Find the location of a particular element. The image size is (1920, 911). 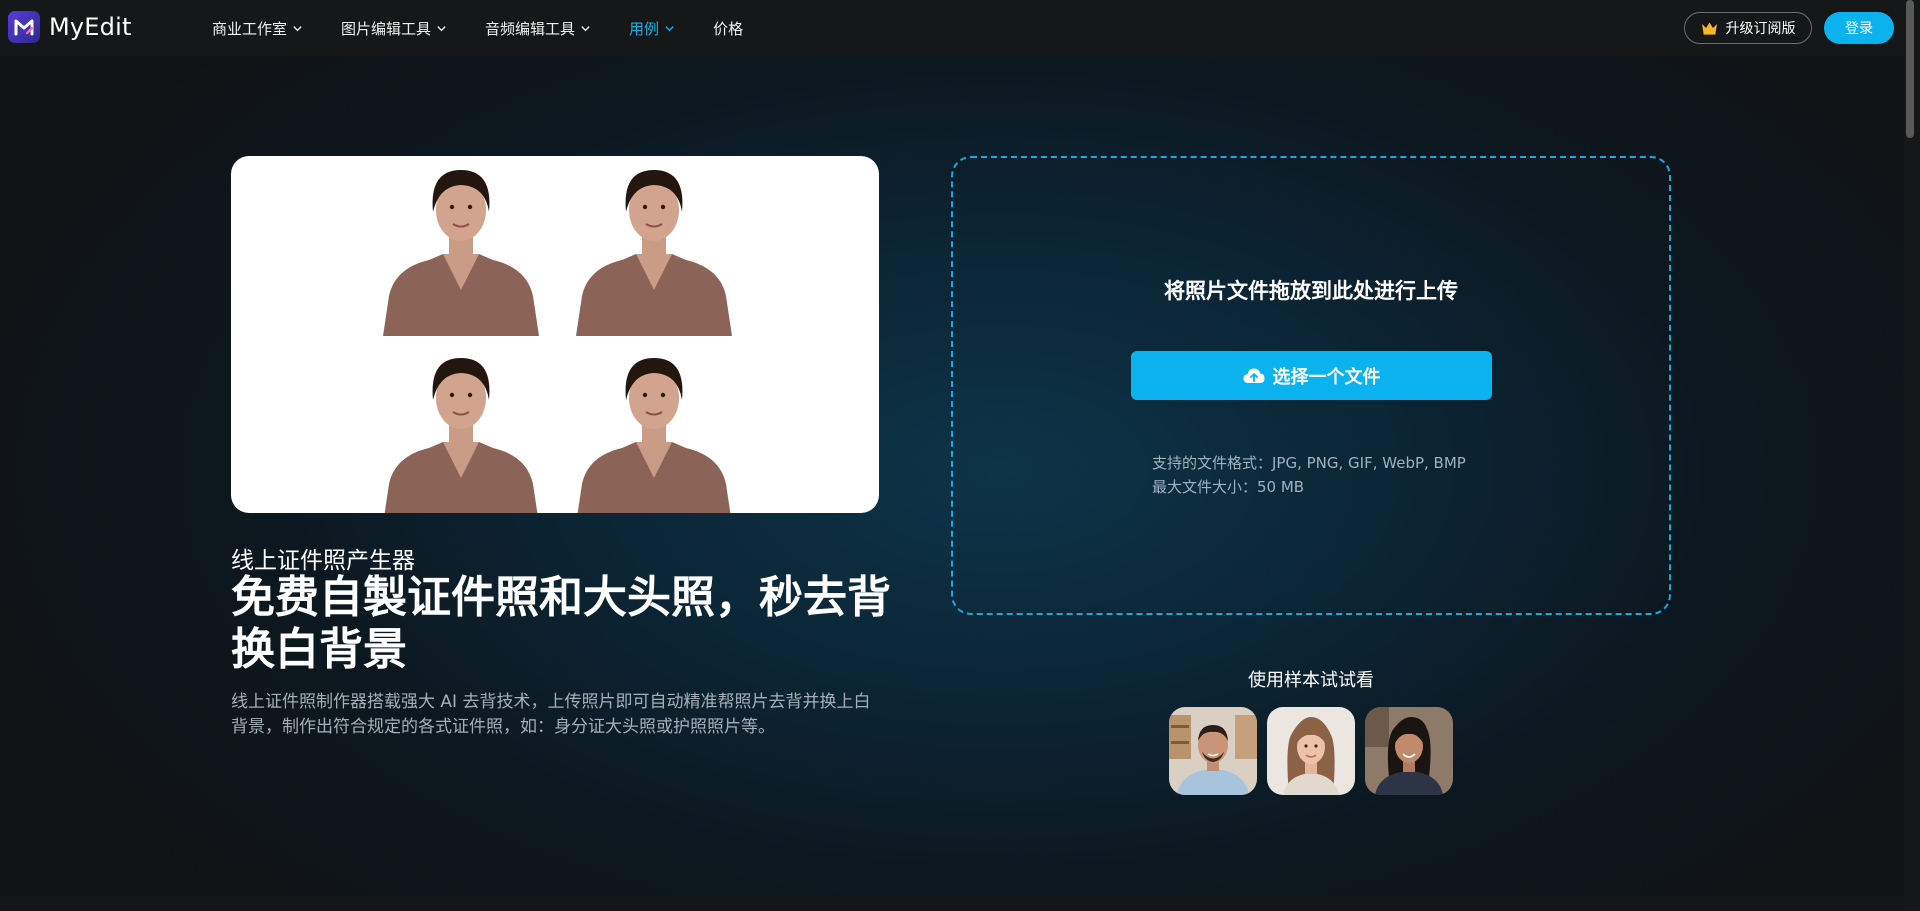

nav-item-image-tools: 图片编辑工具 is located at coordinates (394, 28).